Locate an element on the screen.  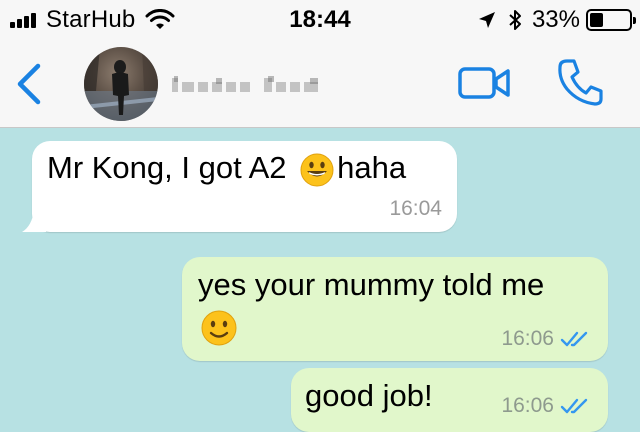
status-right: 33% is located at coordinates (557, 20).